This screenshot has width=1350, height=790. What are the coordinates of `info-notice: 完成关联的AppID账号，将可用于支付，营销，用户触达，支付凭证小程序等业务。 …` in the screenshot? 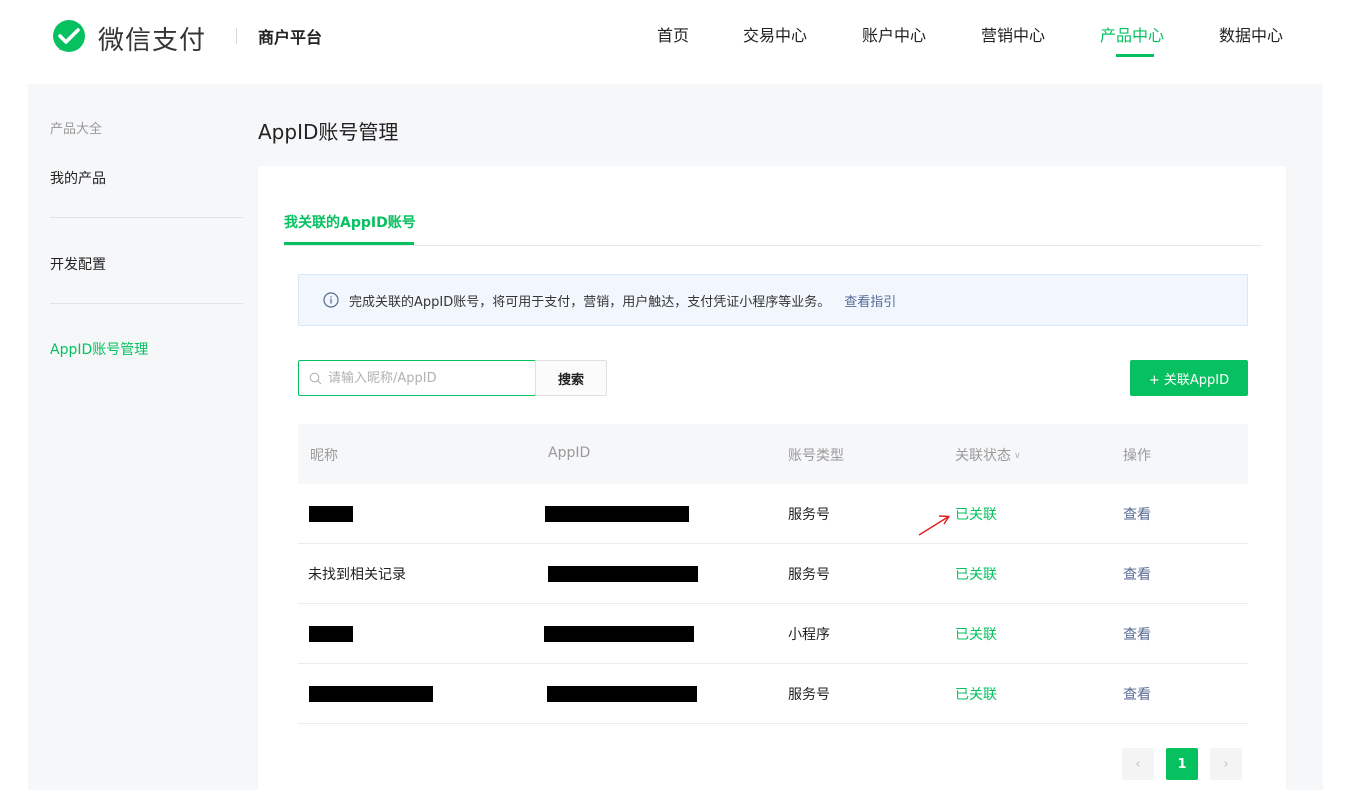 It's located at (773, 300).